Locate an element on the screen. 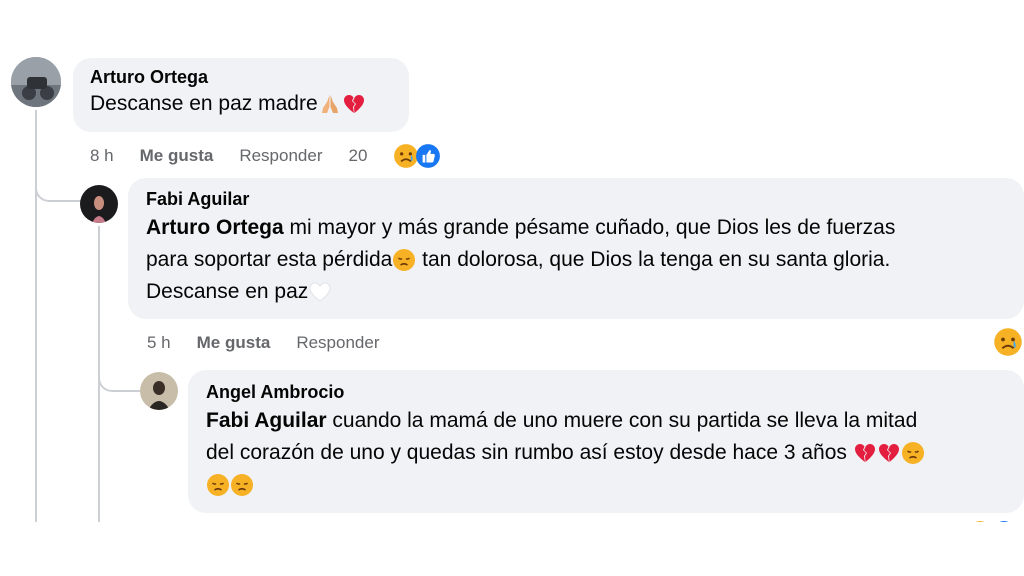  white-heart-icon is located at coordinates (320, 292).